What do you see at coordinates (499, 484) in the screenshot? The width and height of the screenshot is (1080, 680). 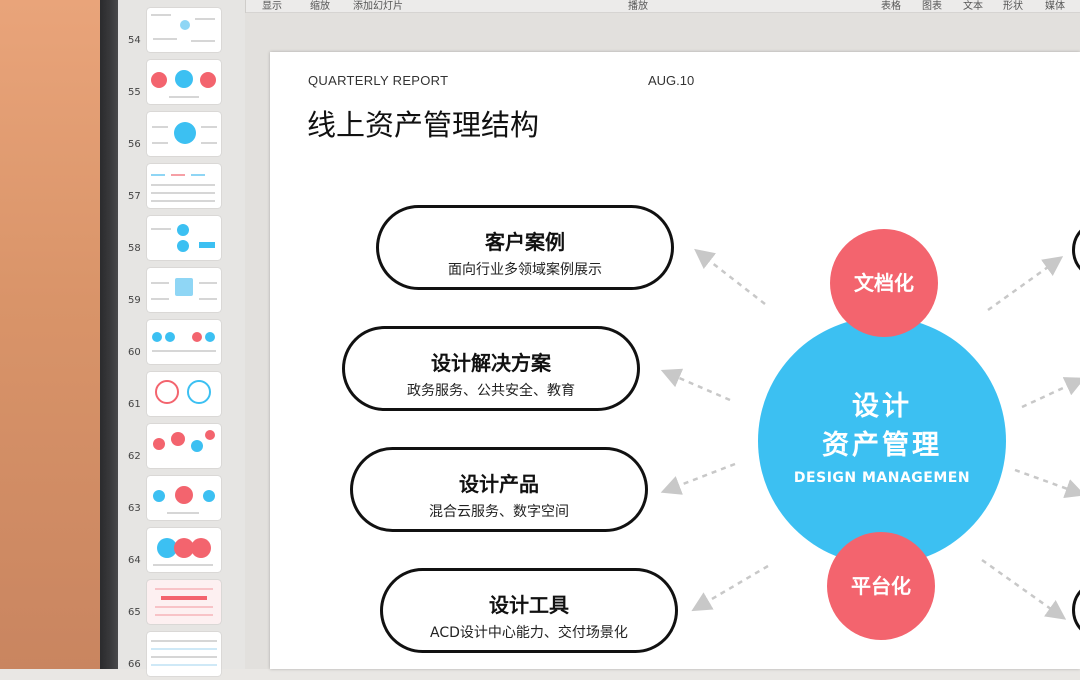 I see `pill-title: 设计产品` at bounding box center [499, 484].